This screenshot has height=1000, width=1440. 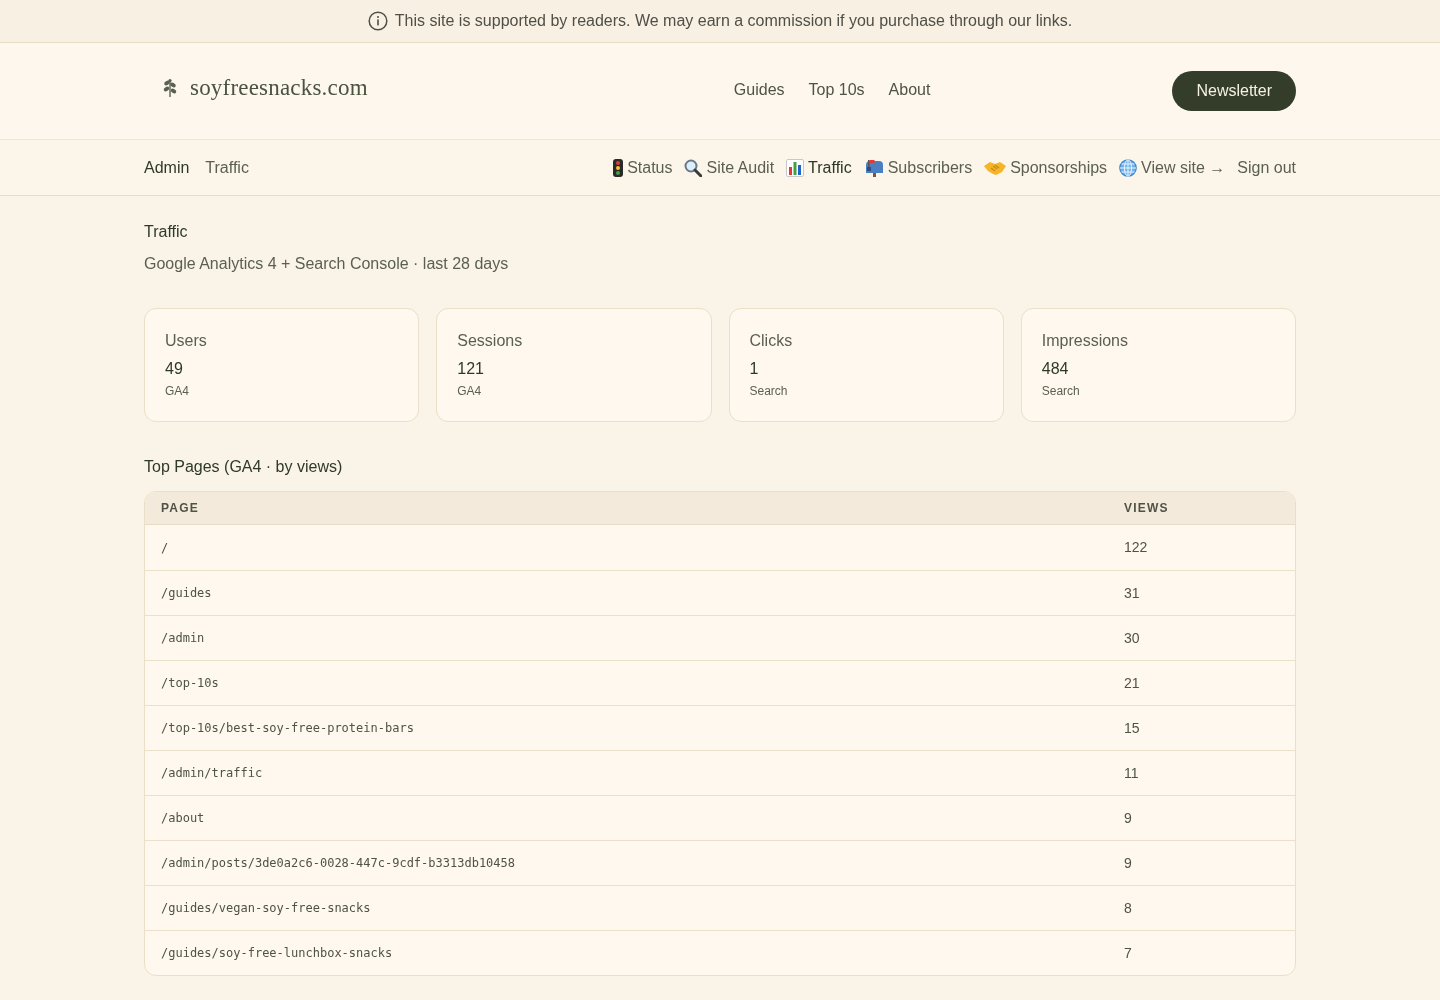 I want to click on page-path-cell-text: /guides/vegan-soy-free-snacks, so click(x=266, y=908).